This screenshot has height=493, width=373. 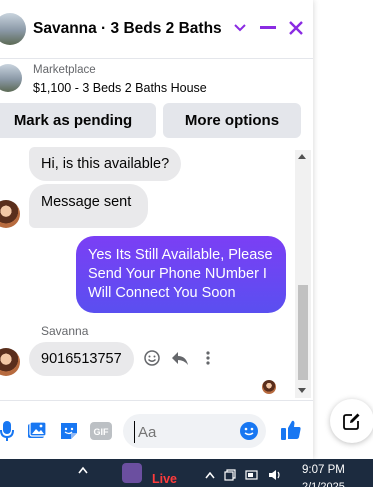 What do you see at coordinates (323, 487) in the screenshot?
I see `clock-date: 2/1/2025` at bounding box center [323, 487].